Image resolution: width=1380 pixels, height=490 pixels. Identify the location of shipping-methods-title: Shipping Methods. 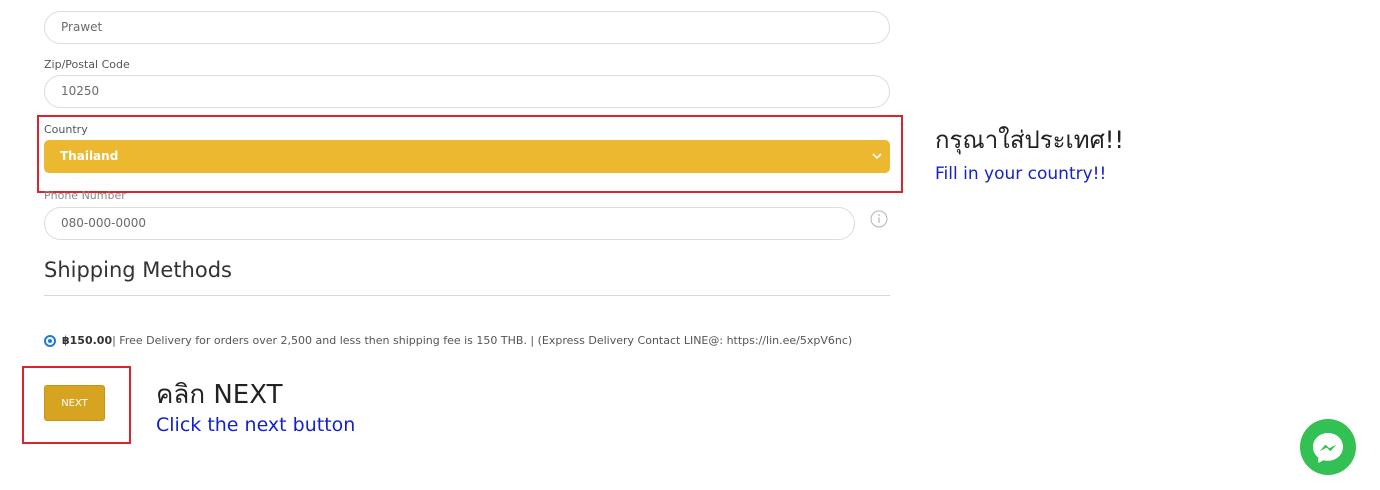
(138, 270).